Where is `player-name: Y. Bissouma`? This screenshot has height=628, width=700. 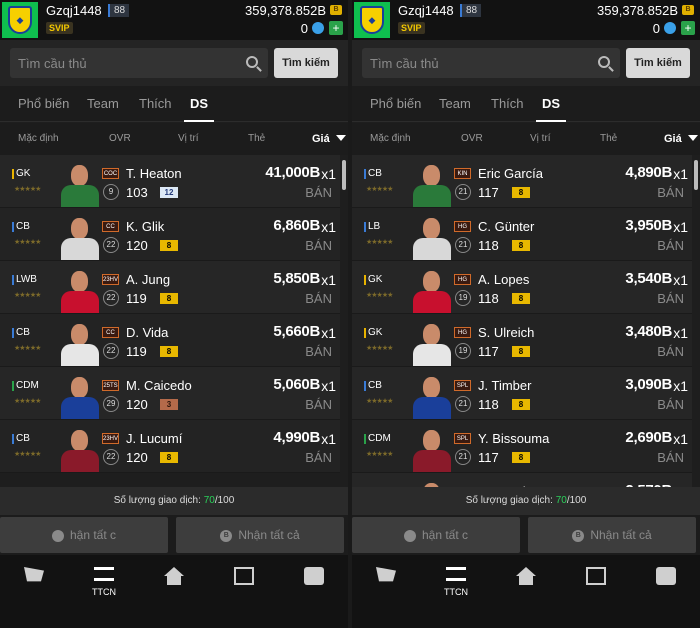
player-name: Y. Bissouma is located at coordinates (514, 438).